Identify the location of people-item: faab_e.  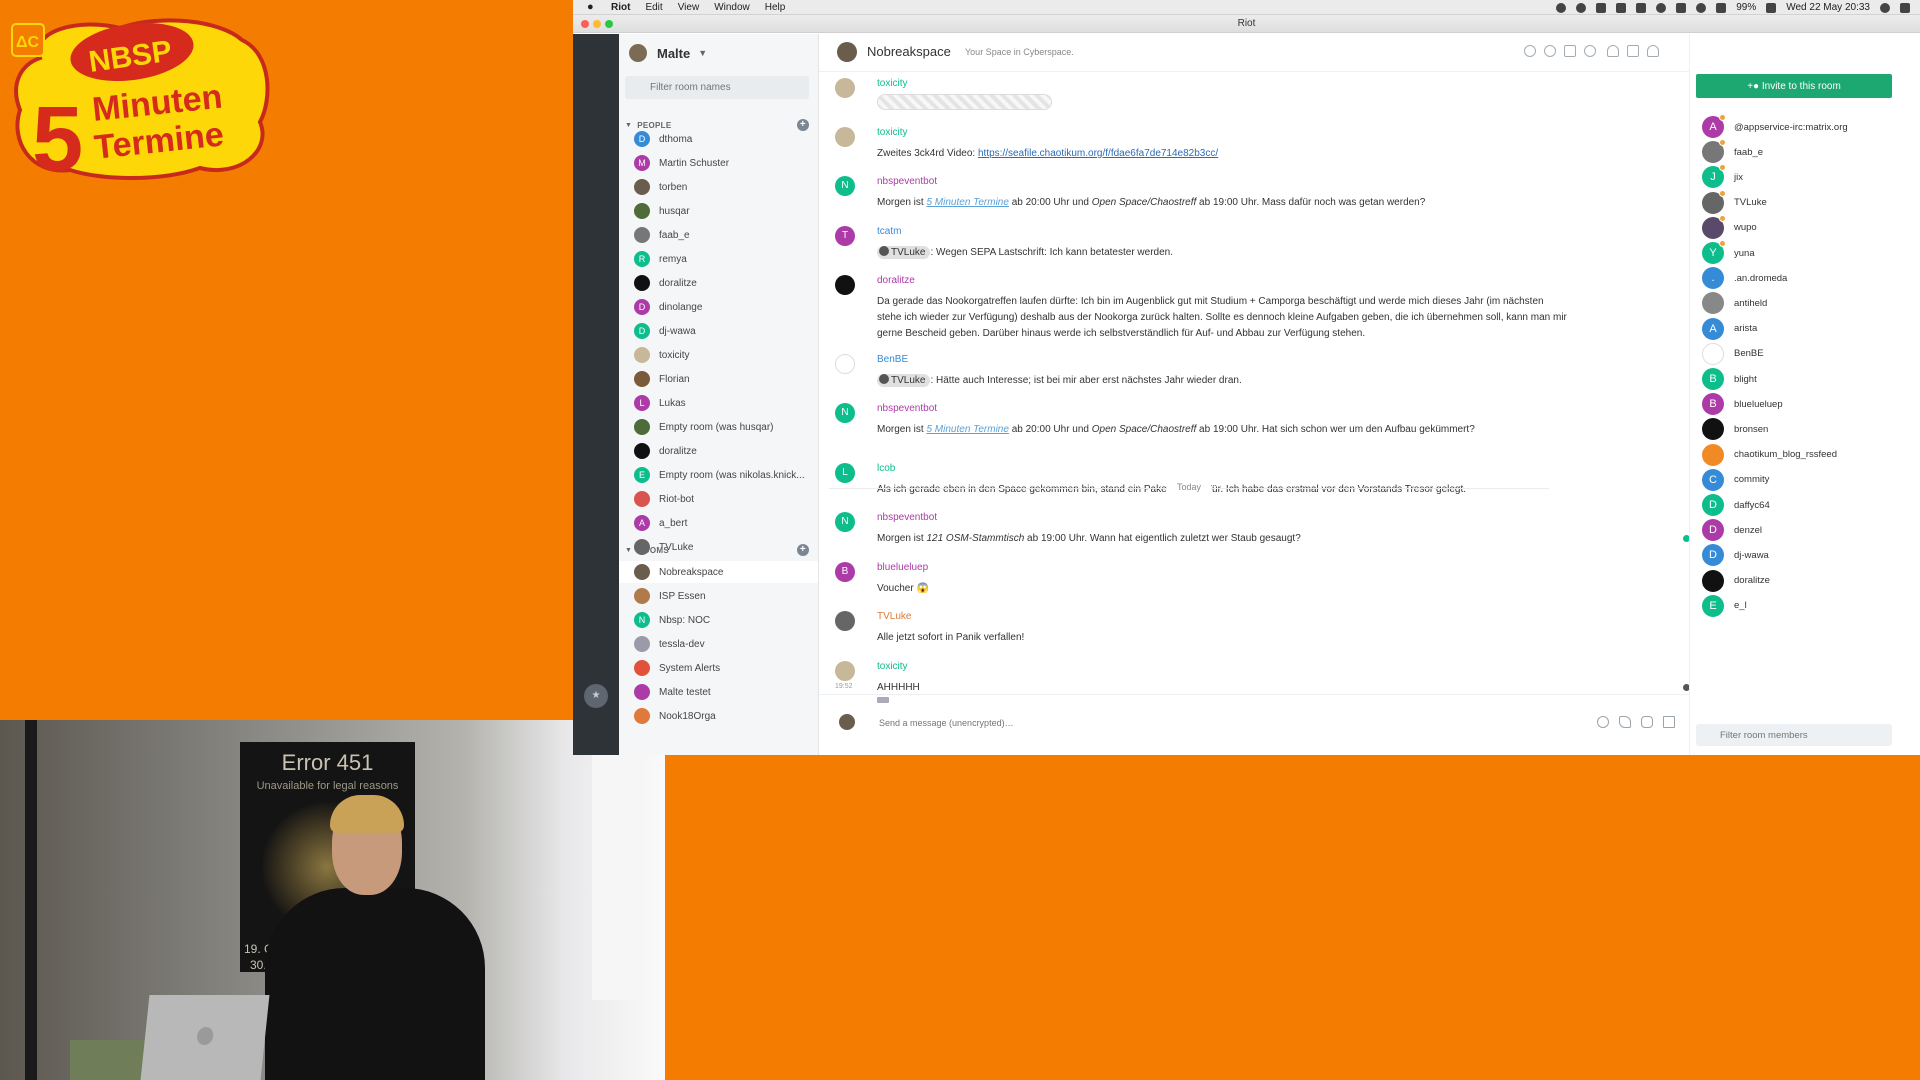
(718, 235).